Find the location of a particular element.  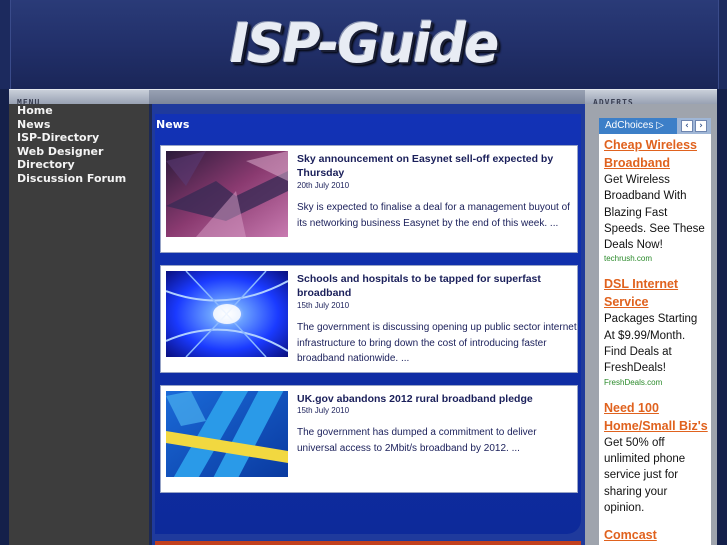

site-logo: ISP-Guide is located at coordinates (363, 44).